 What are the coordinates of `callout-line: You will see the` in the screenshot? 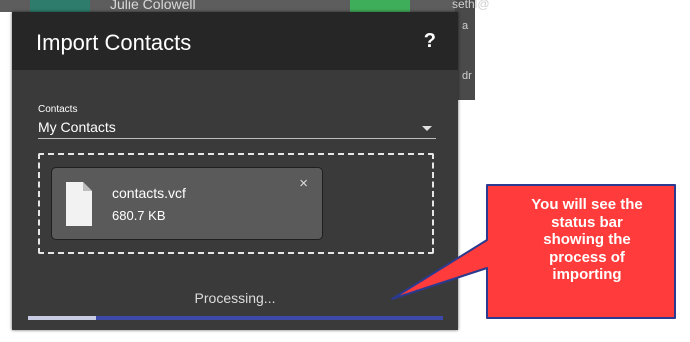 It's located at (587, 204).